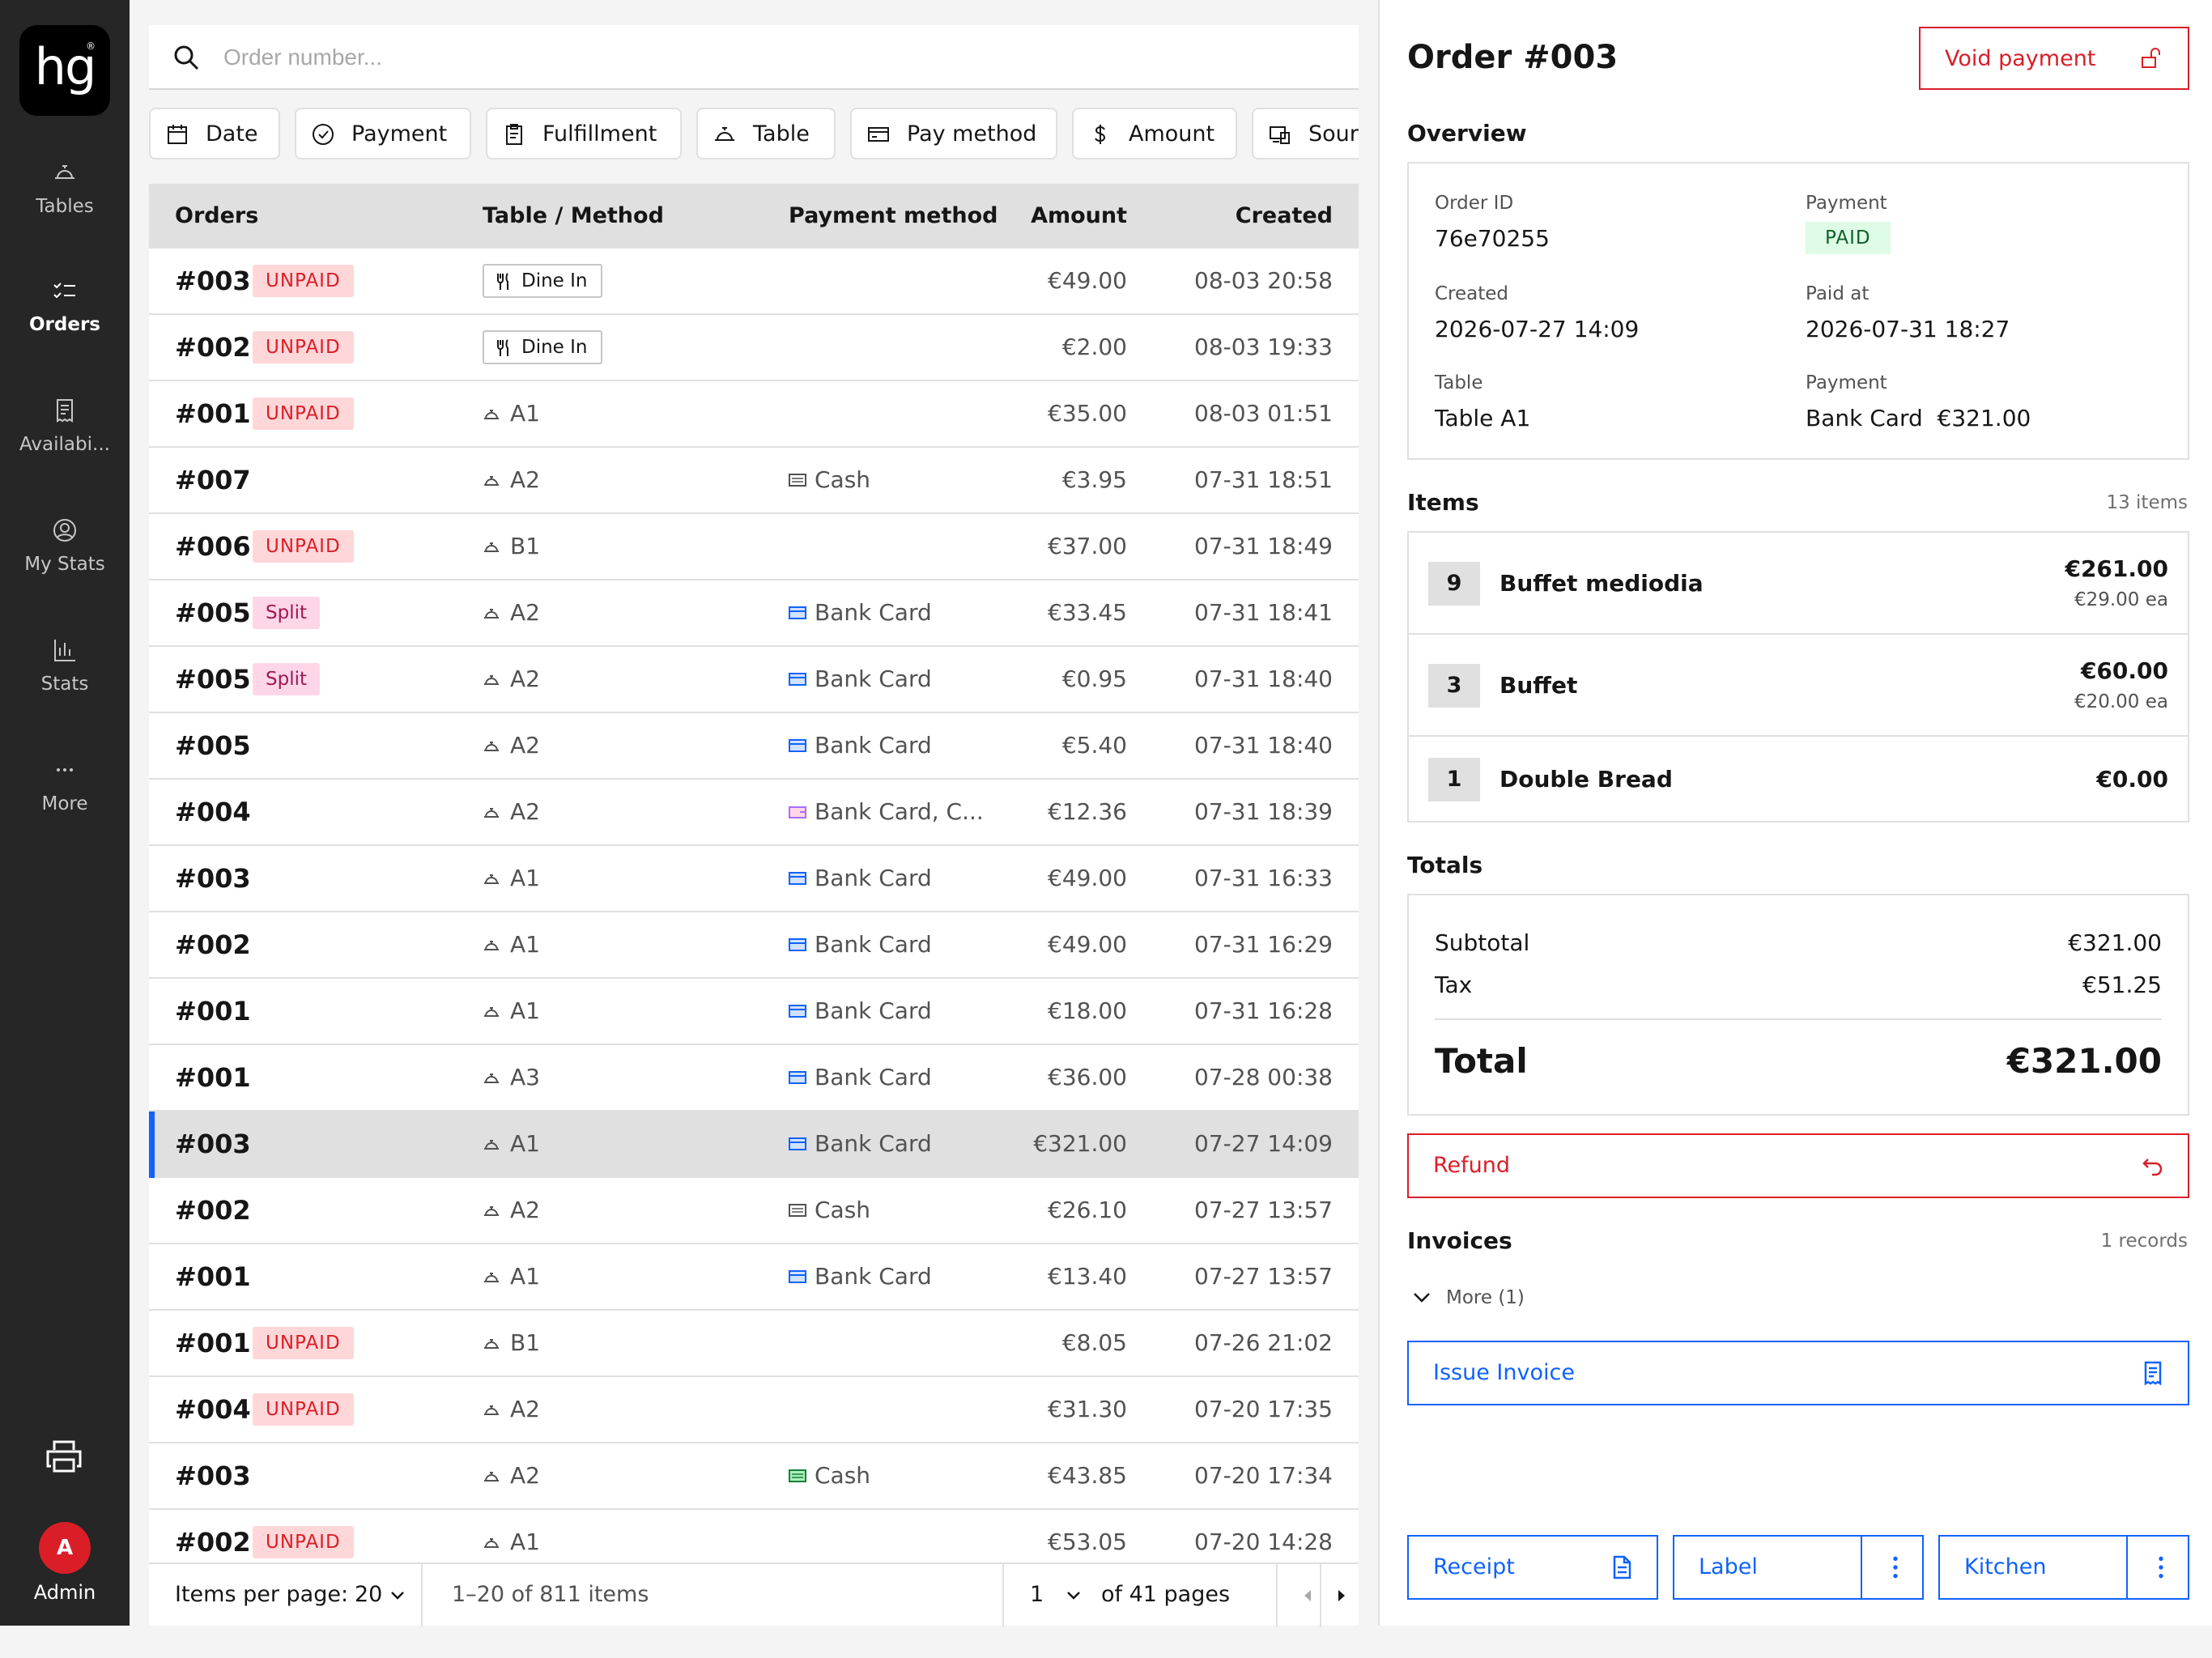  Describe the element at coordinates (64, 1456) in the screenshot. I see `printer-icon` at that location.